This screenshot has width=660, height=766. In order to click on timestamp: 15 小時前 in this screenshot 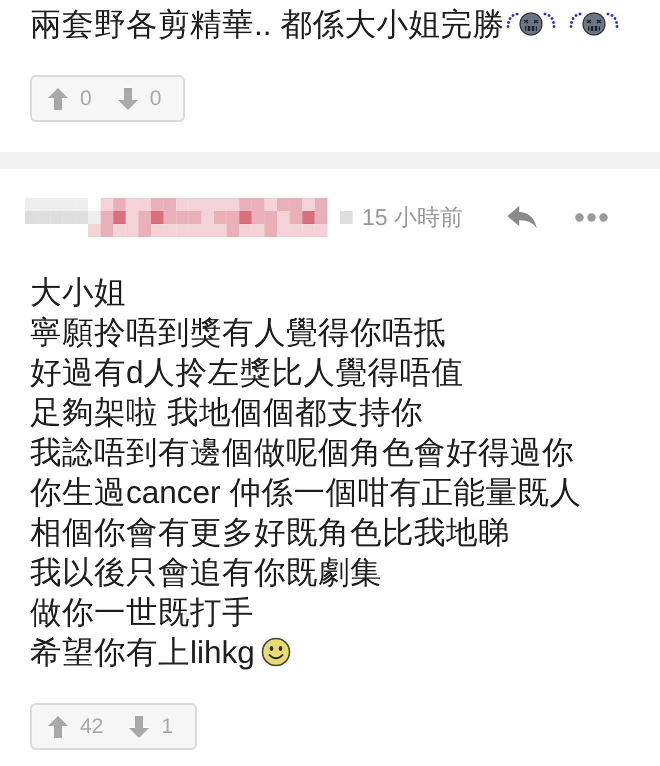, I will do `click(412, 217)`.